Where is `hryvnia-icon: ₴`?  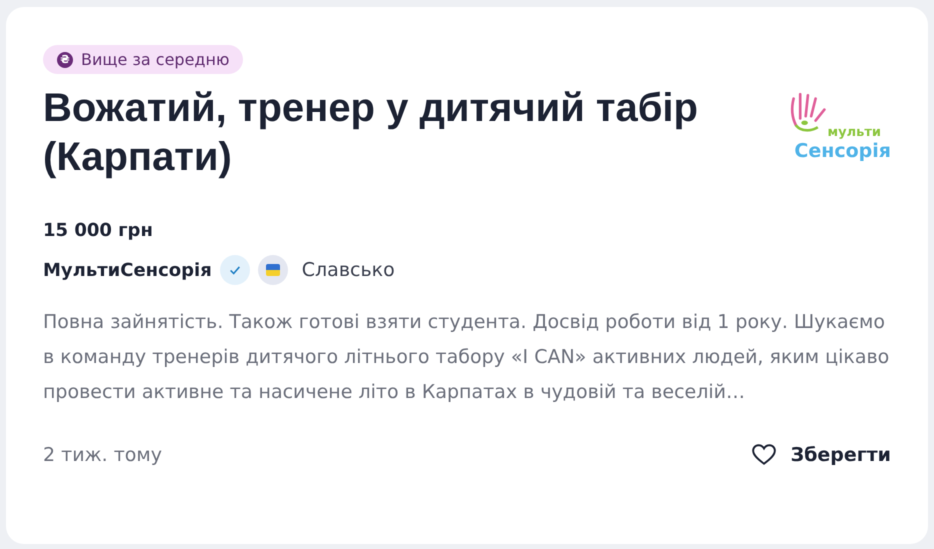
hryvnia-icon: ₴ is located at coordinates (65, 60).